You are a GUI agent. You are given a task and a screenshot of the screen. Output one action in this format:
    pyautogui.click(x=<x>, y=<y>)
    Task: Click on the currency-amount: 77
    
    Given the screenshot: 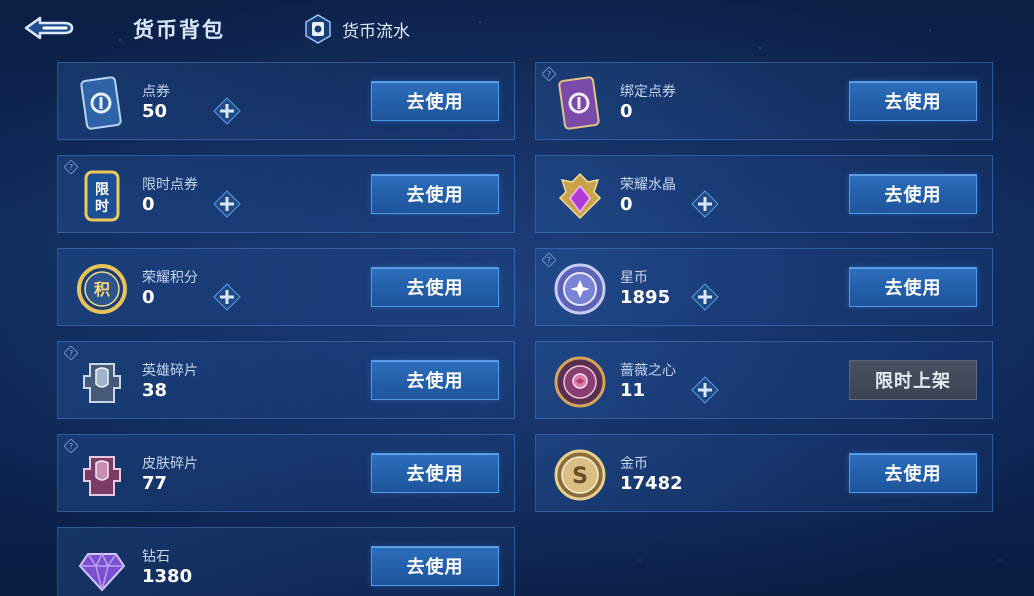 What is the action you would take?
    pyautogui.click(x=155, y=483)
    